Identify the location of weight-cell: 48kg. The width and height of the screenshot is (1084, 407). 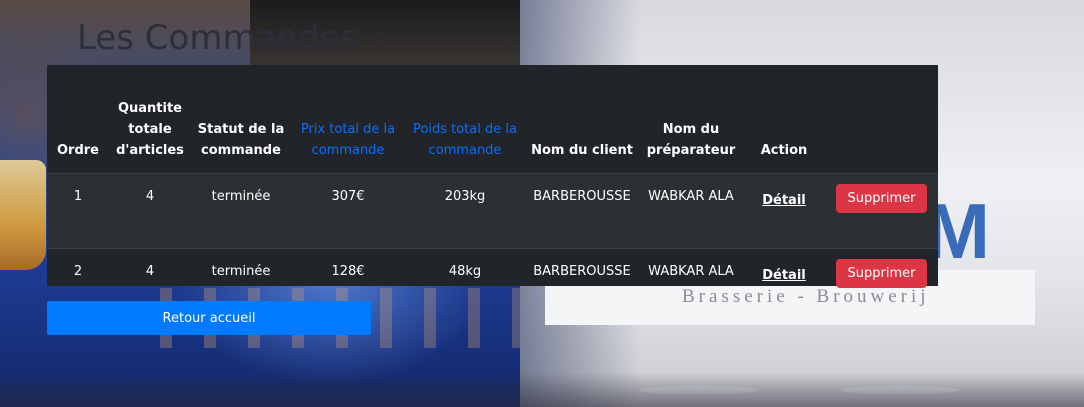
(465, 285).